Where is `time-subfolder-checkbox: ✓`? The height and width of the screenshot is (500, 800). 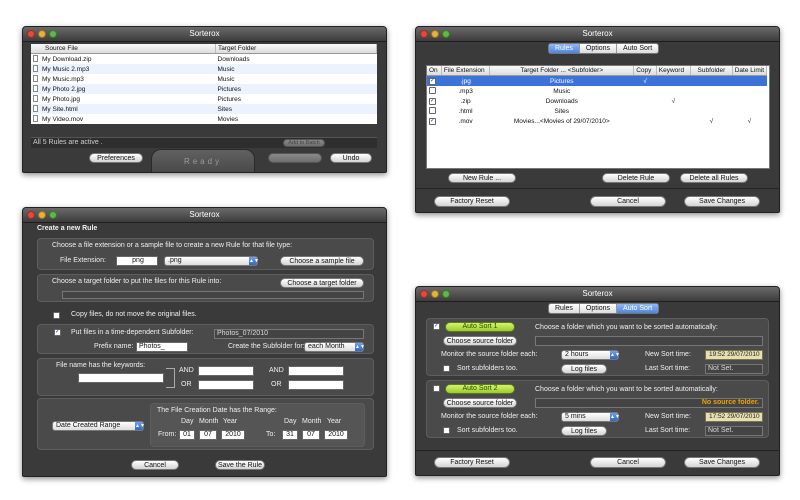
time-subfolder-checkbox: ✓ is located at coordinates (57, 332).